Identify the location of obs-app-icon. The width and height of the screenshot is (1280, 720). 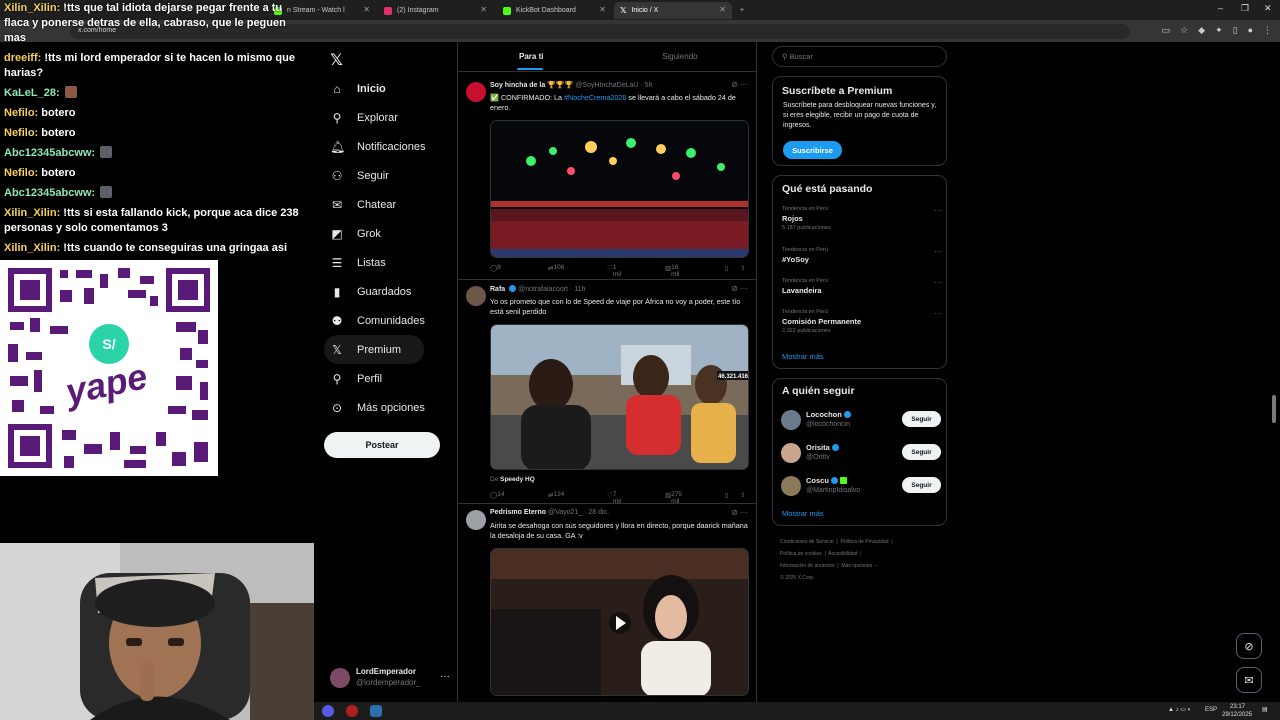
(328, 711).